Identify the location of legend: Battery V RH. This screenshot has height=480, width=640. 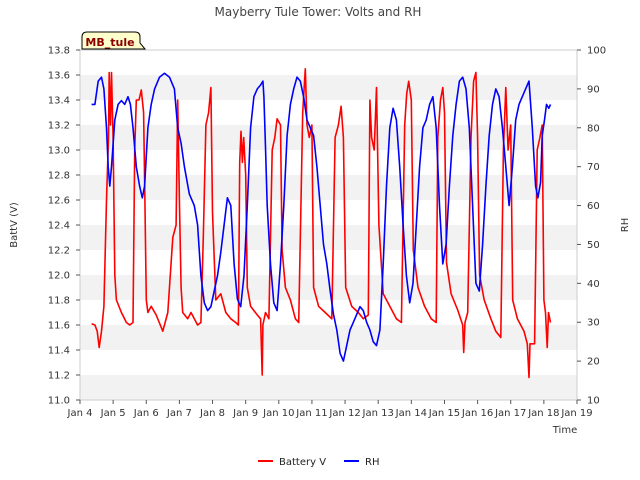
(318, 462).